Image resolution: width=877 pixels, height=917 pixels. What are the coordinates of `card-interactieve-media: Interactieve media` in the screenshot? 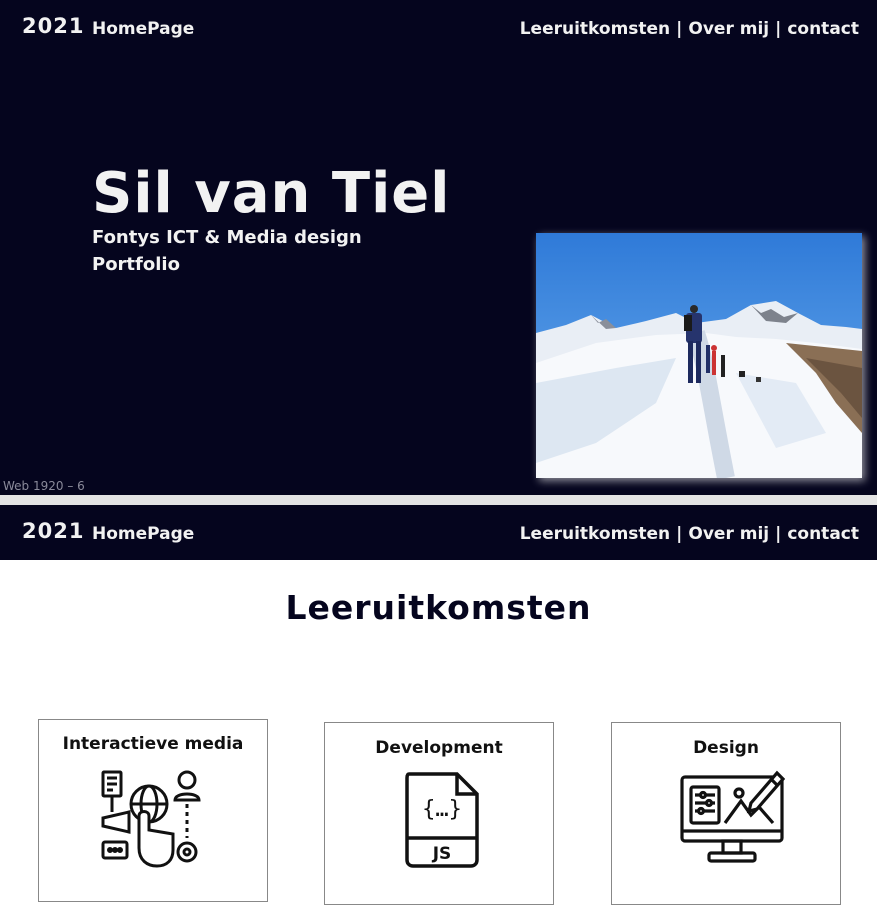 It's located at (153, 810).